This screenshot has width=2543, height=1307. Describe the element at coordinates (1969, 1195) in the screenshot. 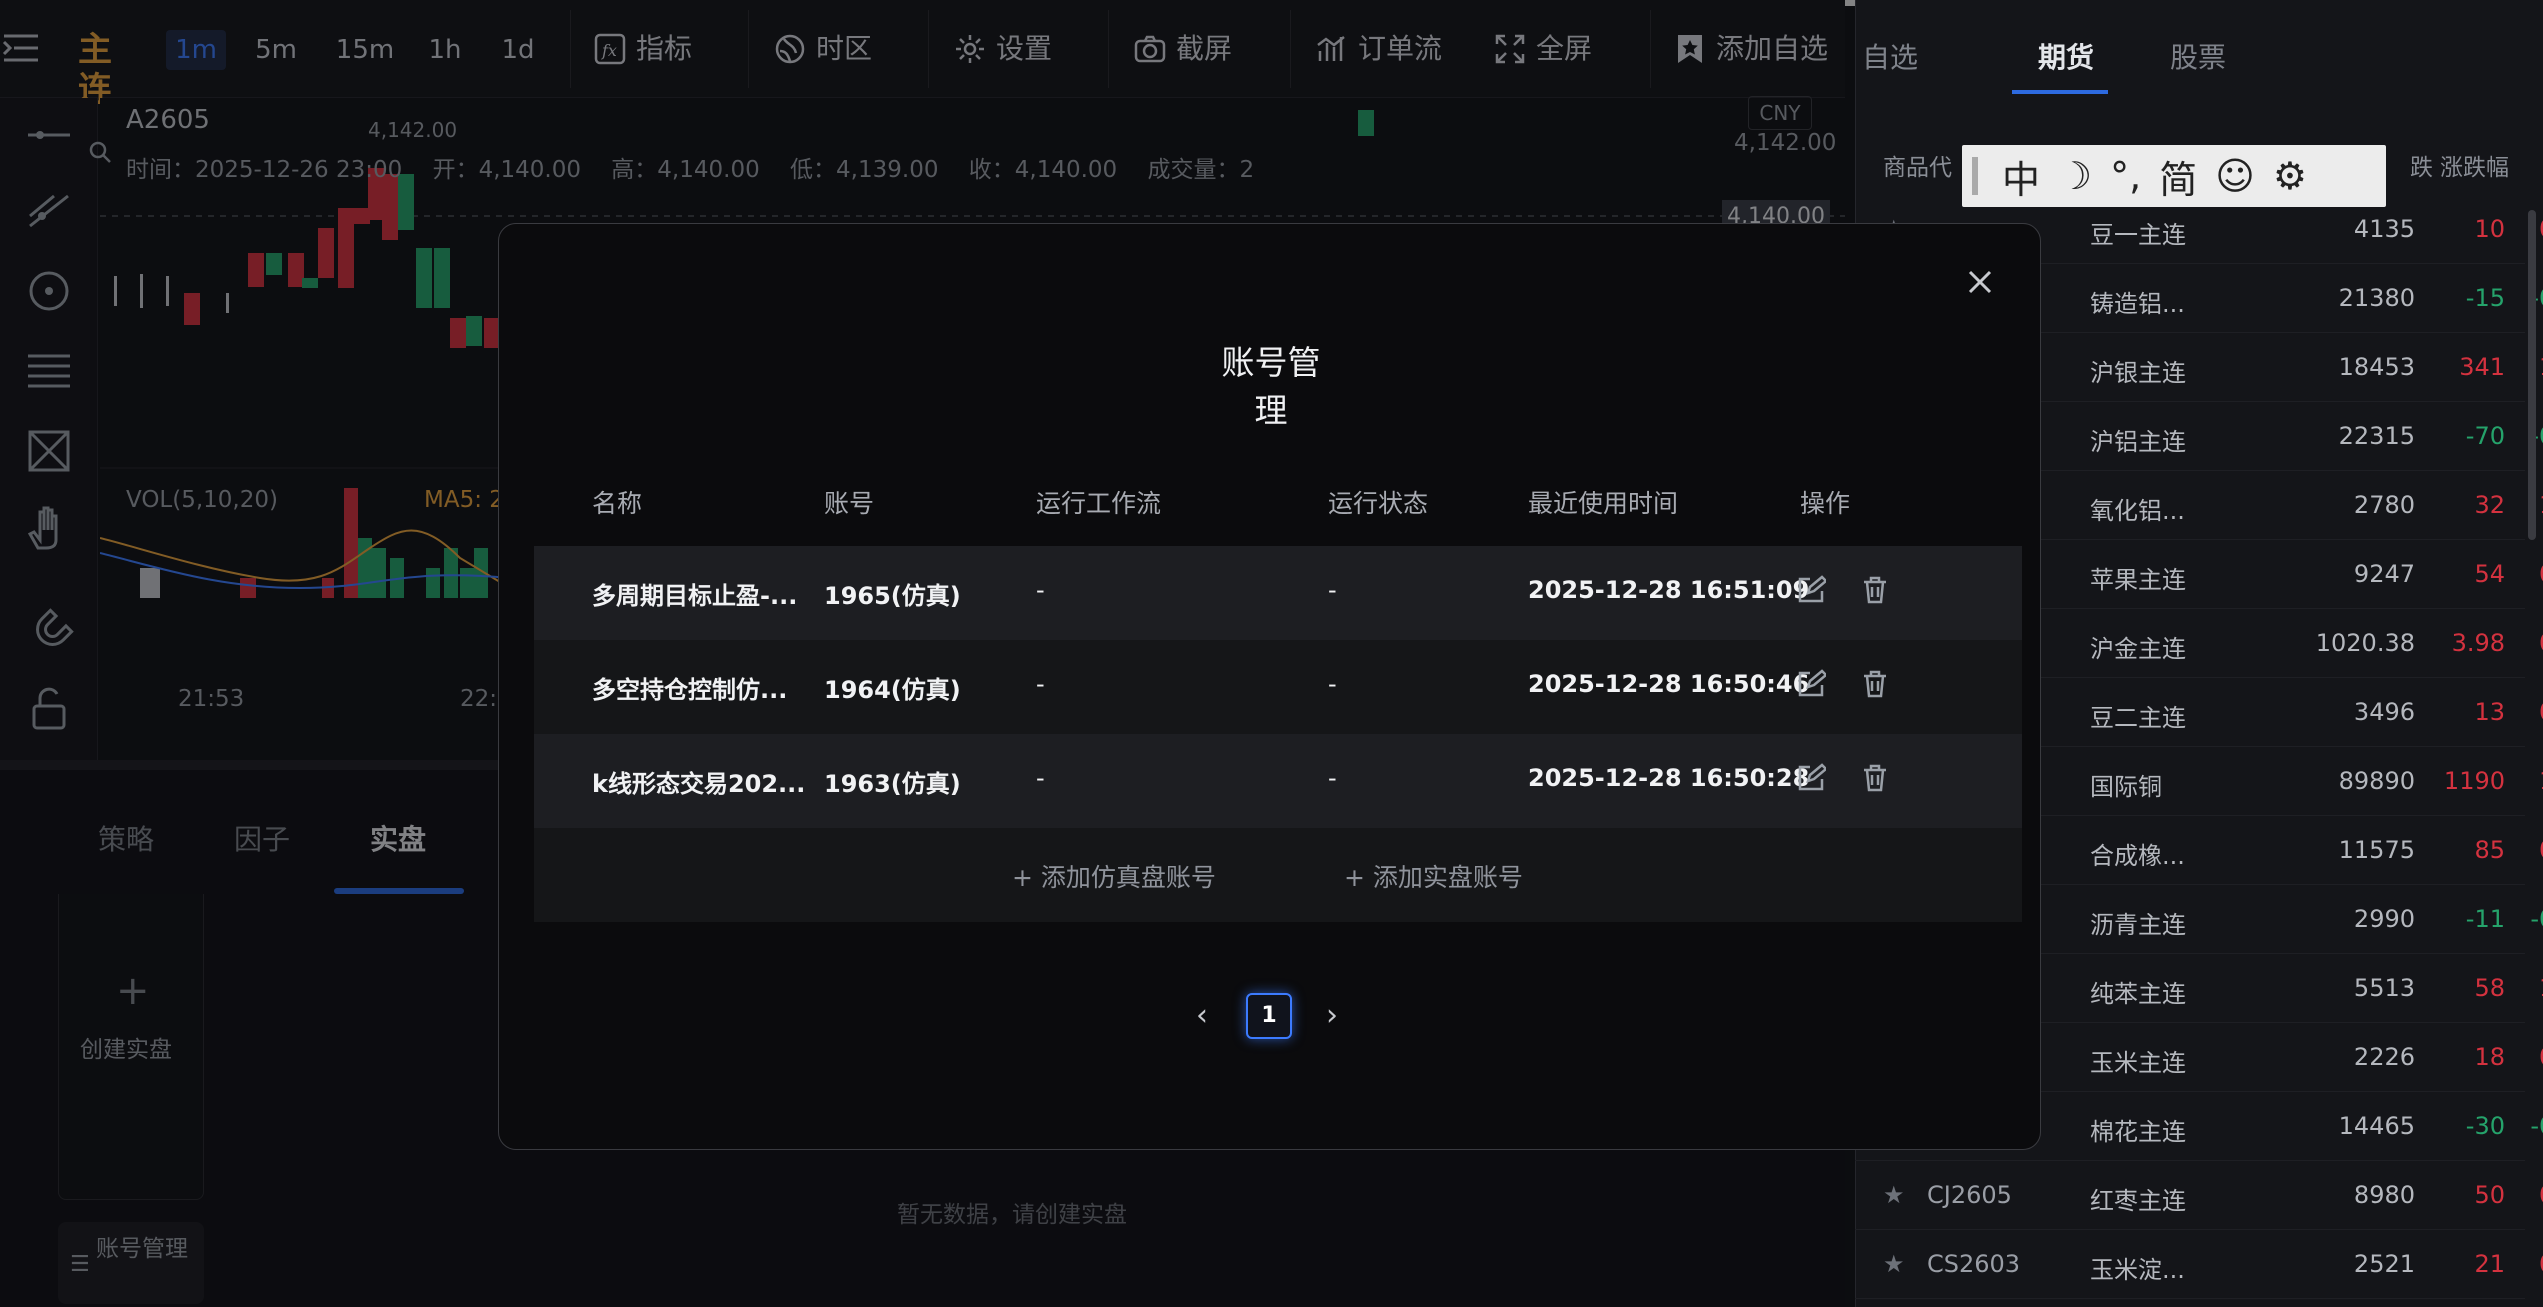

I see `row-code: CJ2605` at that location.